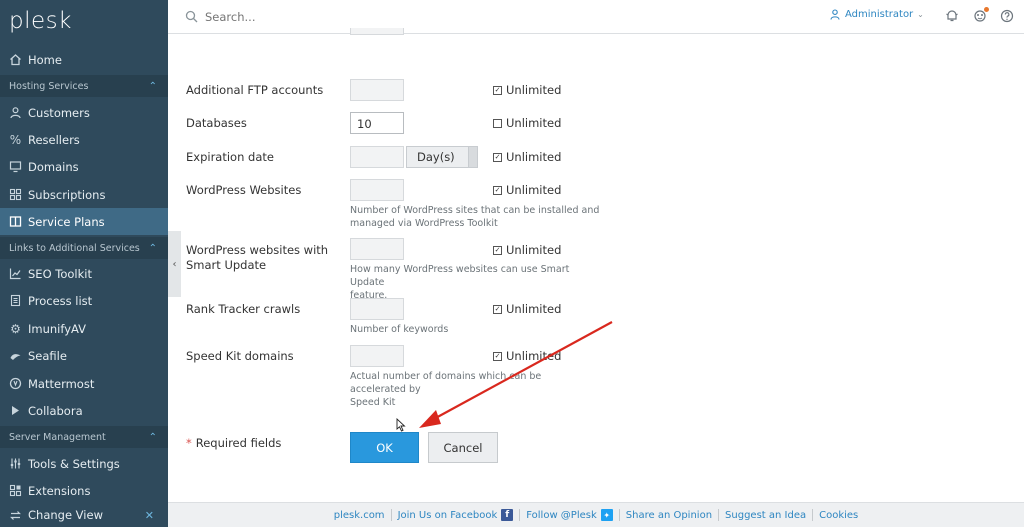  What do you see at coordinates (84, 166) in the screenshot?
I see `sidebar-item-domains: Domains` at bounding box center [84, 166].